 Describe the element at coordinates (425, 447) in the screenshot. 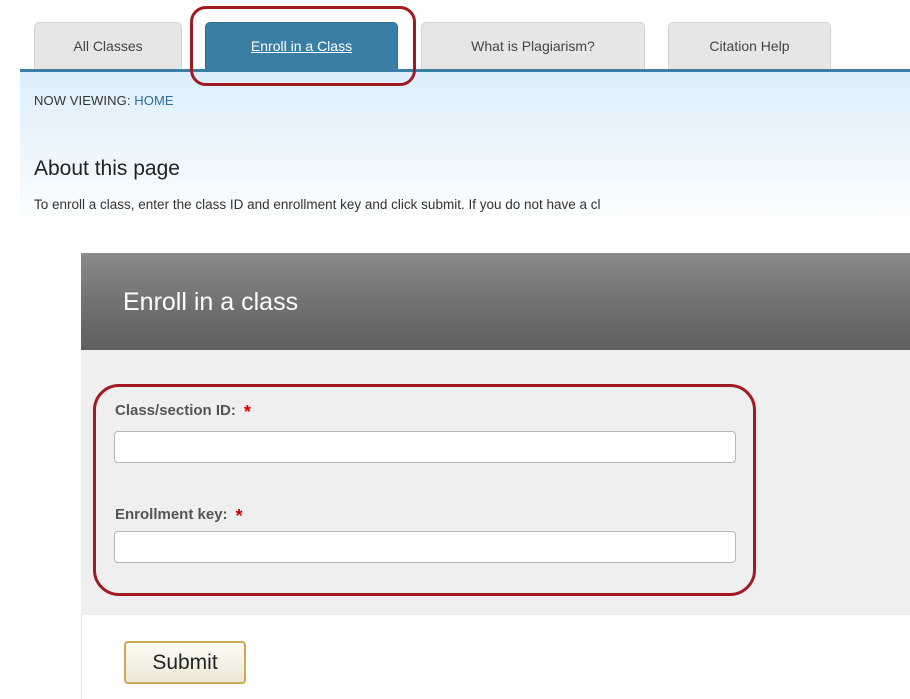

I see `class-id-input` at that location.